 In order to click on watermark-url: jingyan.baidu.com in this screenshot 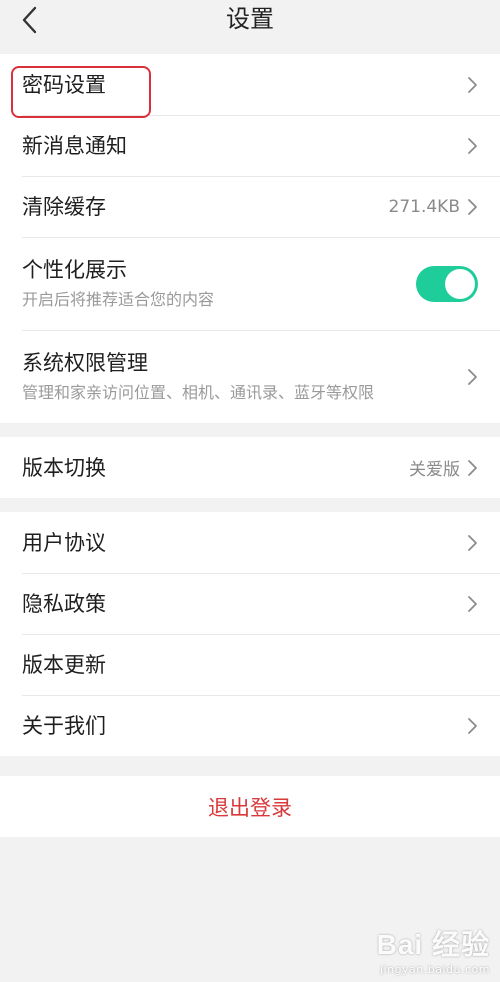, I will do `click(434, 969)`.